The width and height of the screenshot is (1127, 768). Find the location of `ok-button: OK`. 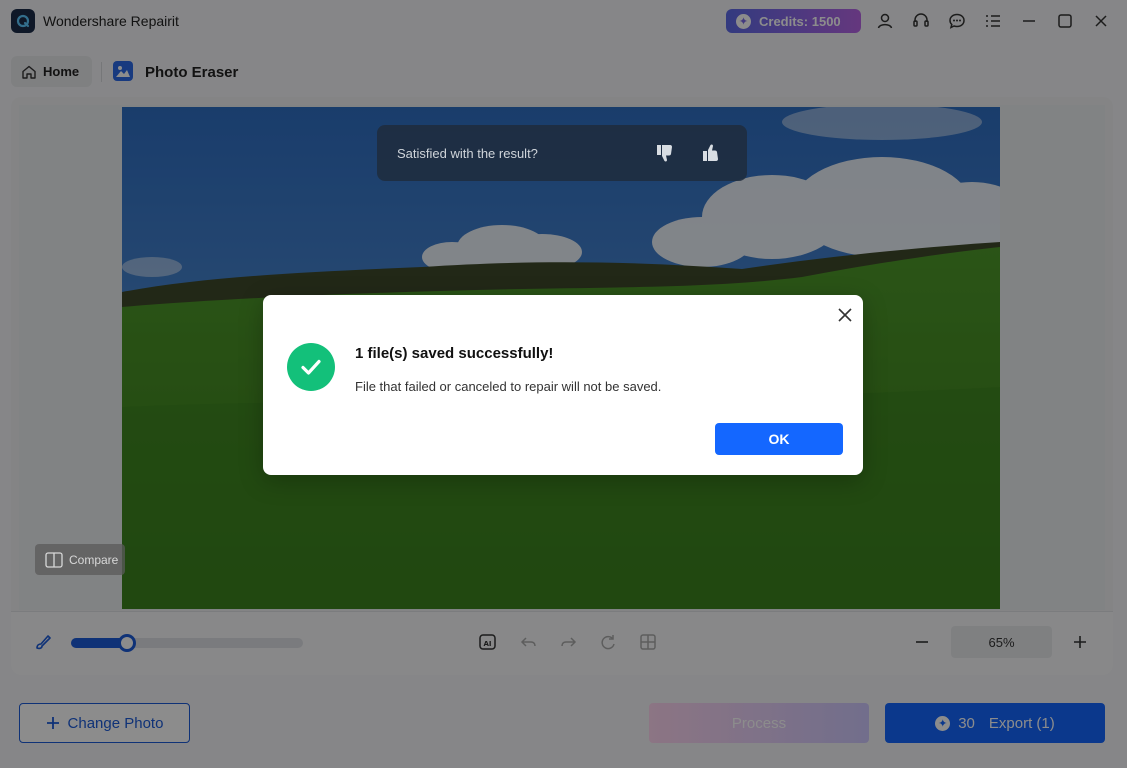

ok-button: OK is located at coordinates (779, 439).